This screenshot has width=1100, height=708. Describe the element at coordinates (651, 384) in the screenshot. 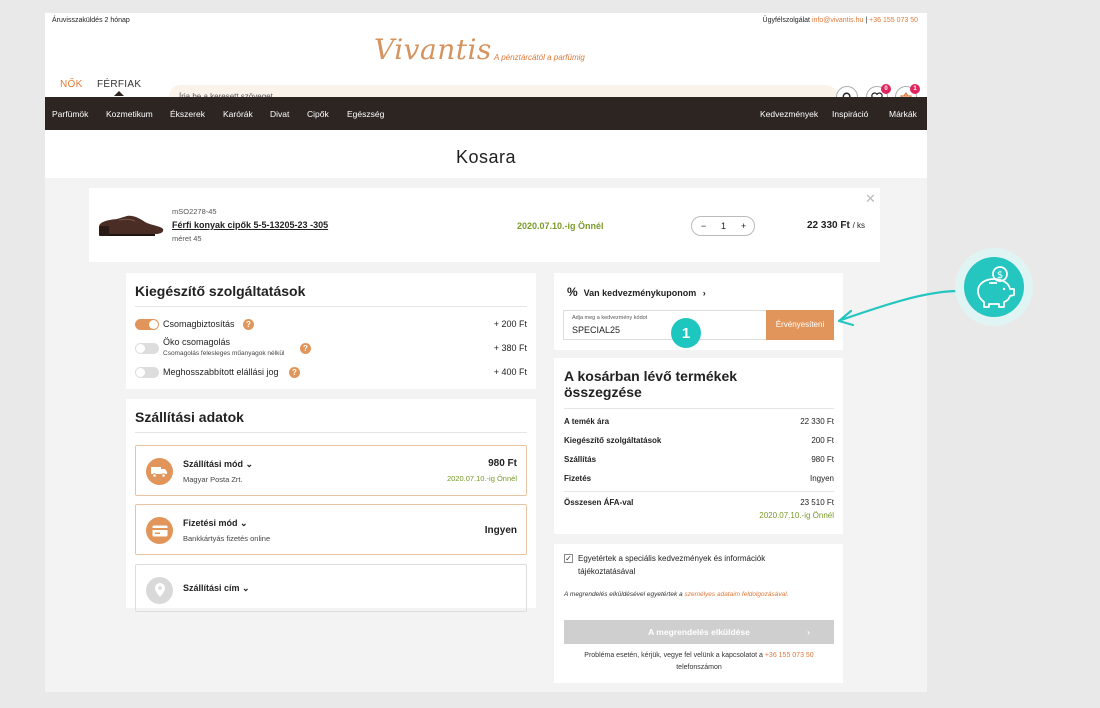

I see `summary-title: A kosárban lévő termékek összegzése` at that location.